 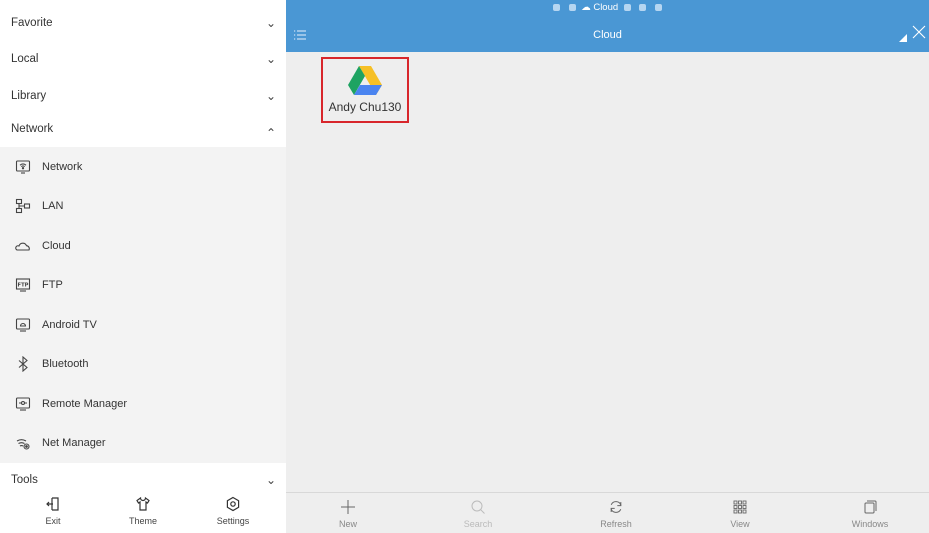 What do you see at coordinates (870, 507) in the screenshot?
I see `windows-icon` at bounding box center [870, 507].